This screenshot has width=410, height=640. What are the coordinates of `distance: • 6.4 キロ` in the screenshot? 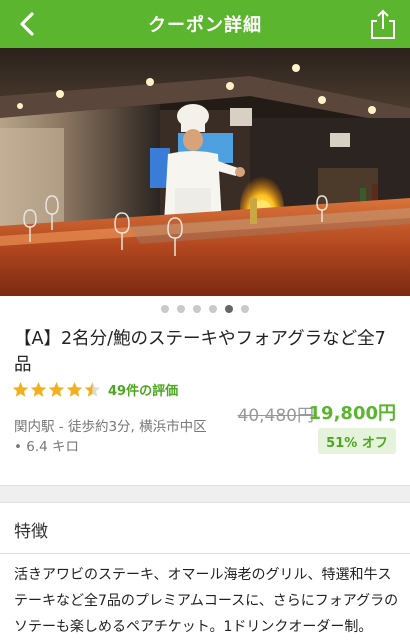 It's located at (47, 447).